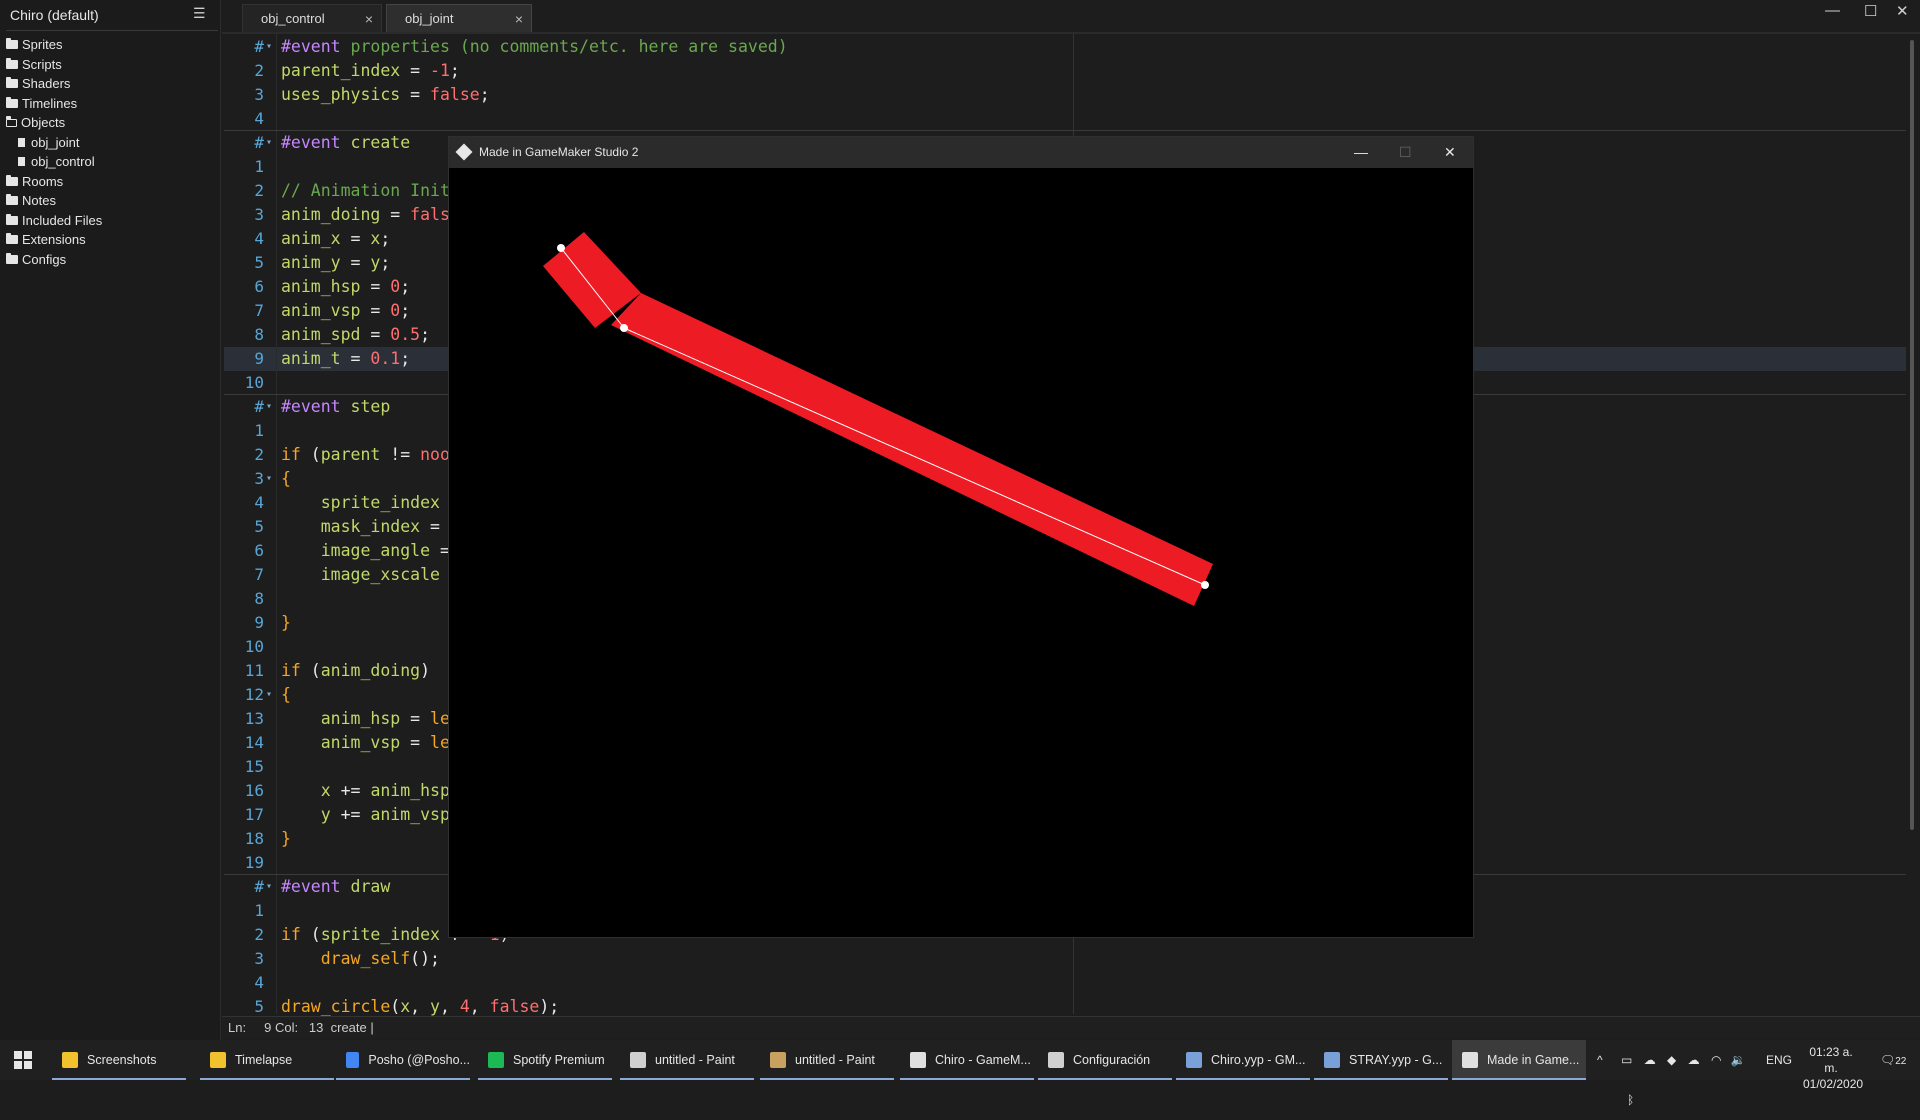  What do you see at coordinates (199, 13) in the screenshot?
I see `menu-icon: ☰` at bounding box center [199, 13].